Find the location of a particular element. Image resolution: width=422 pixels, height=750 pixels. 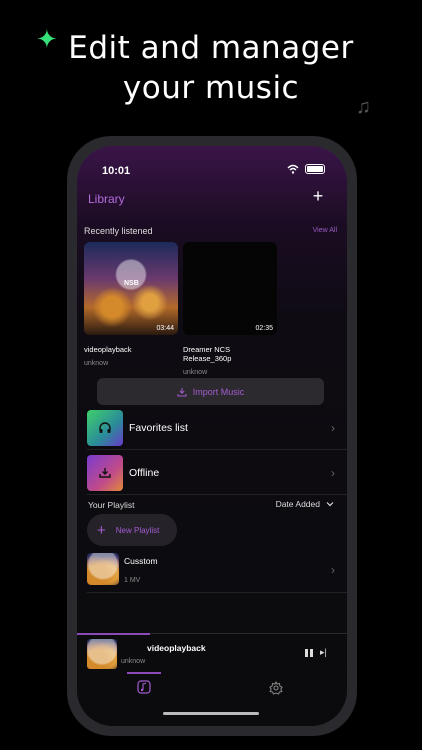

offline-download-icon is located at coordinates (105, 473).